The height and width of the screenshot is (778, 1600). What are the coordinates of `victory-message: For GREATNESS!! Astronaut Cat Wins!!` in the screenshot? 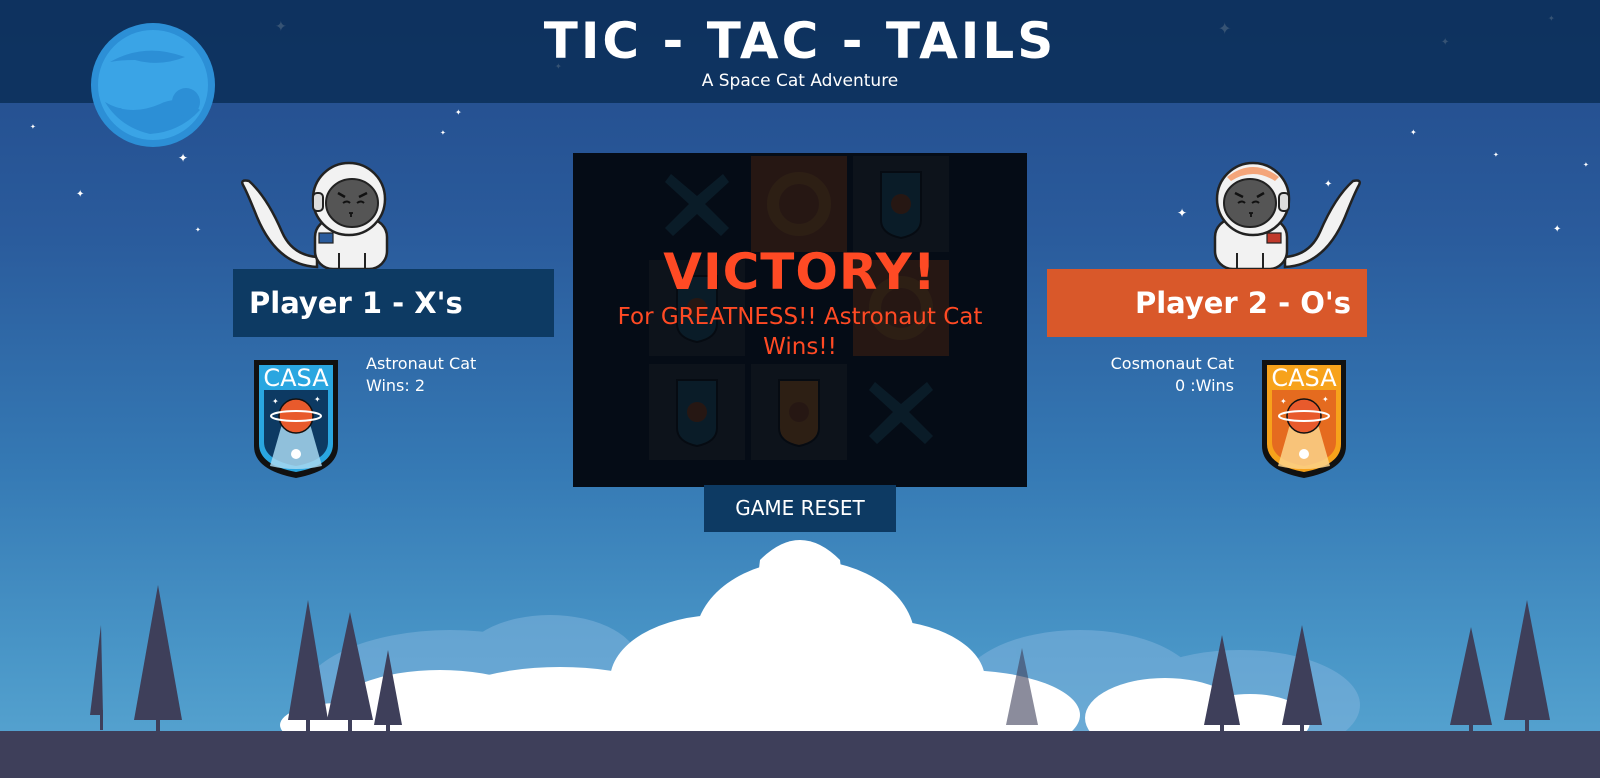 It's located at (800, 332).